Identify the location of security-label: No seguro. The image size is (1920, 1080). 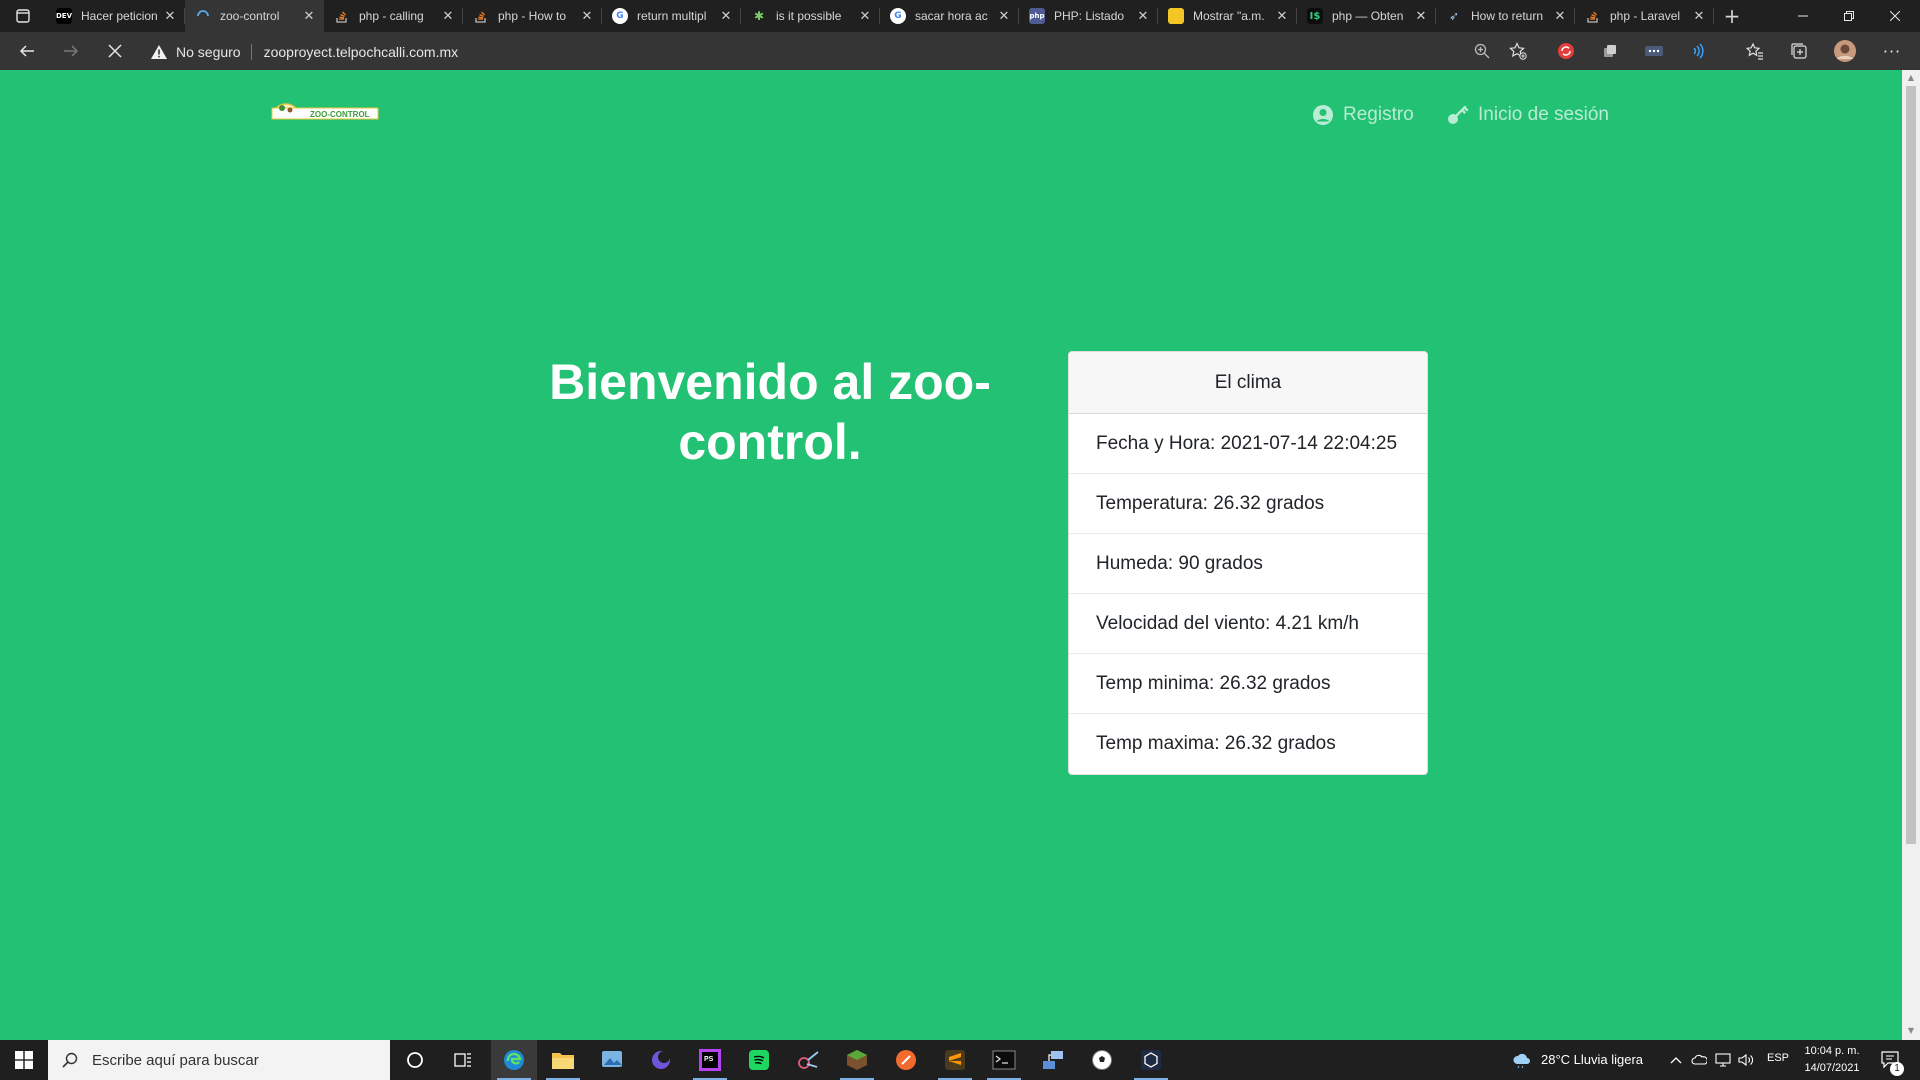
(208, 52).